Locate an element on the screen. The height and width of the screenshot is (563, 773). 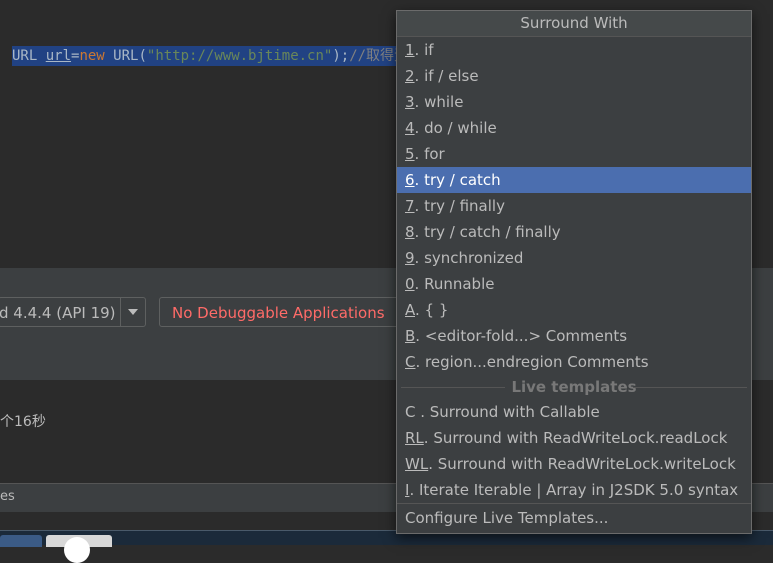
surround-option-region: C. region...endregion Comments is located at coordinates (574, 362).